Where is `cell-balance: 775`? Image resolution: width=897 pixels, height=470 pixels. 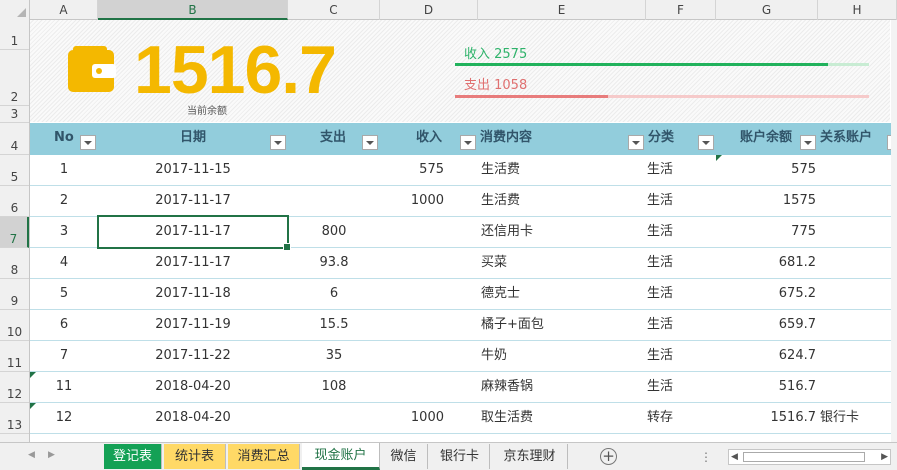 cell-balance: 775 is located at coordinates (768, 232).